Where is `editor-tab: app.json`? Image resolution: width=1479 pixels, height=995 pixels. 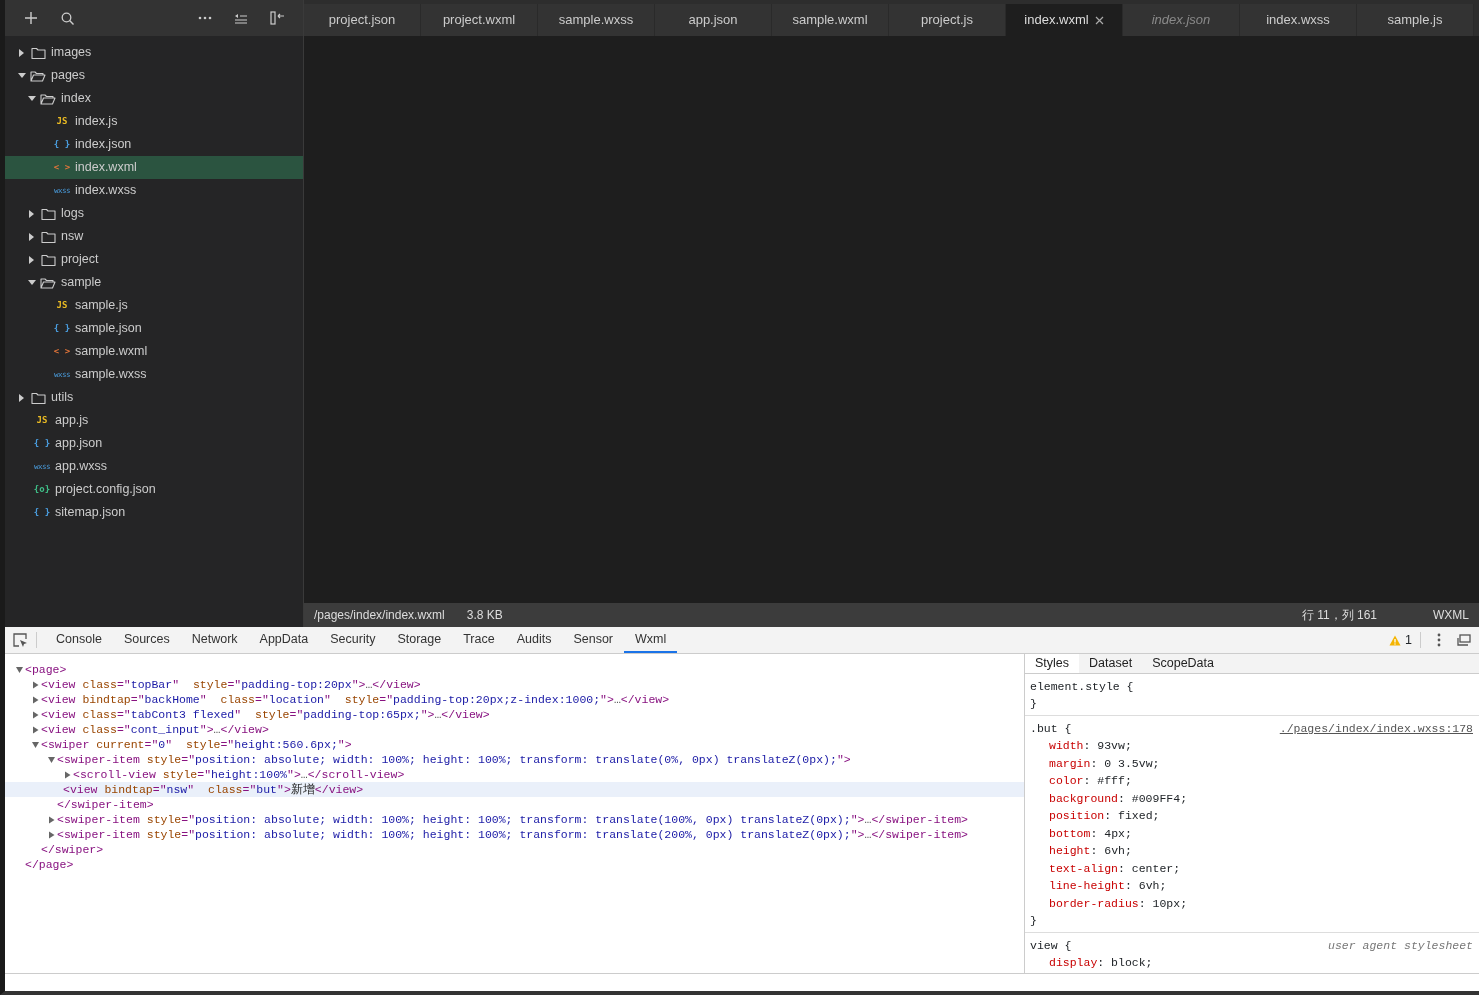
editor-tab: app.json is located at coordinates (713, 20).